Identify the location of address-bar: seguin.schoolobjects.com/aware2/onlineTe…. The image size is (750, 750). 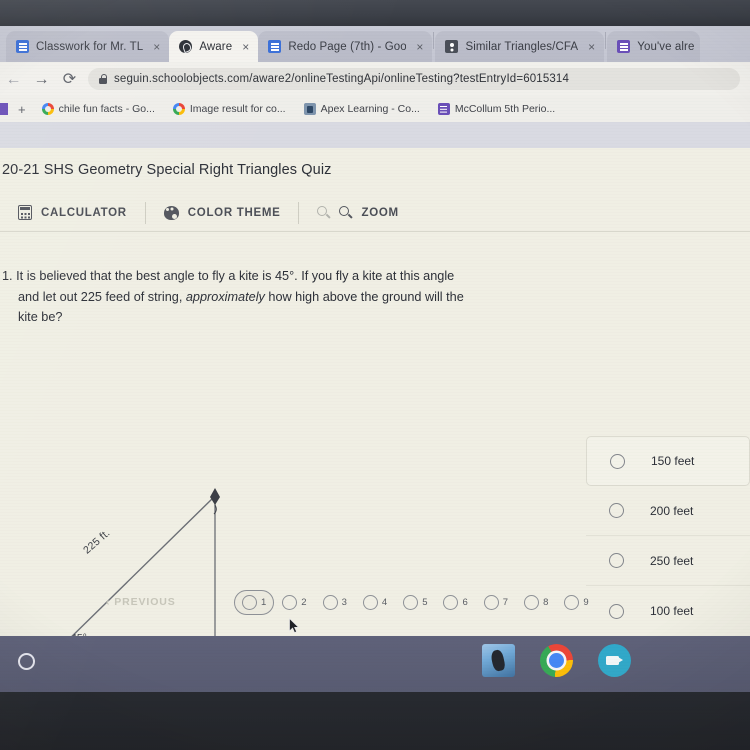
(414, 79).